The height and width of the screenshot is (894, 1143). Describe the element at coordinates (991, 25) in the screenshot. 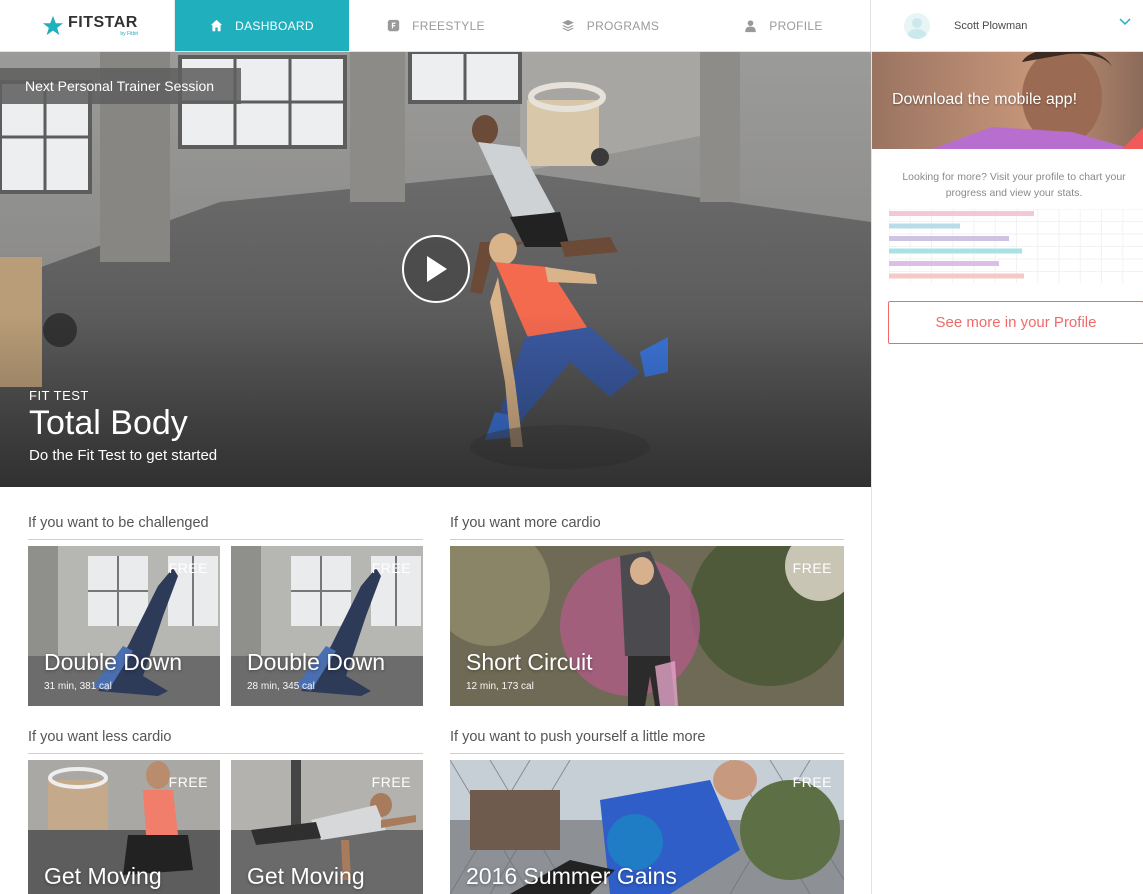

I see `user-name: Scott Plowman` at that location.